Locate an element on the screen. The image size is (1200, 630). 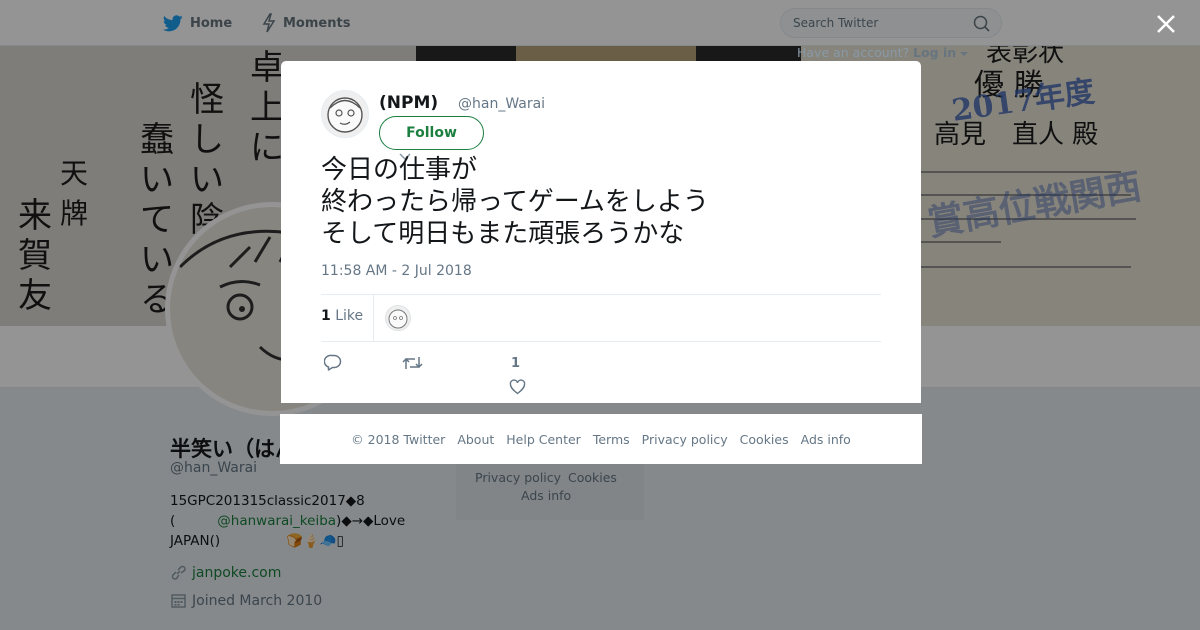
tweet-text: 今日の仕事が 終わったら帰ってゲームをしよう そして明日もまた頑張ろうかな is located at coordinates (601, 202).